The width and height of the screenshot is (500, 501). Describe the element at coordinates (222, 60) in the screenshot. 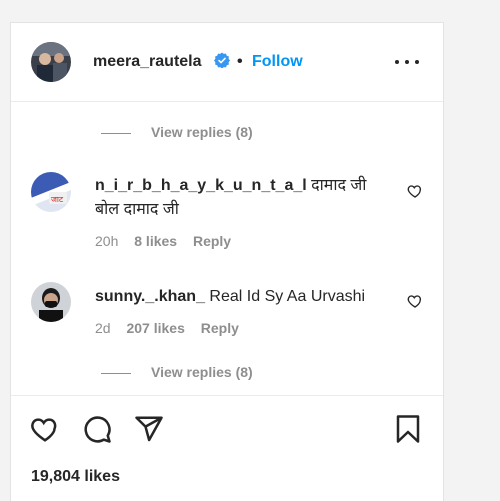

I see `verified-badge-icon` at that location.